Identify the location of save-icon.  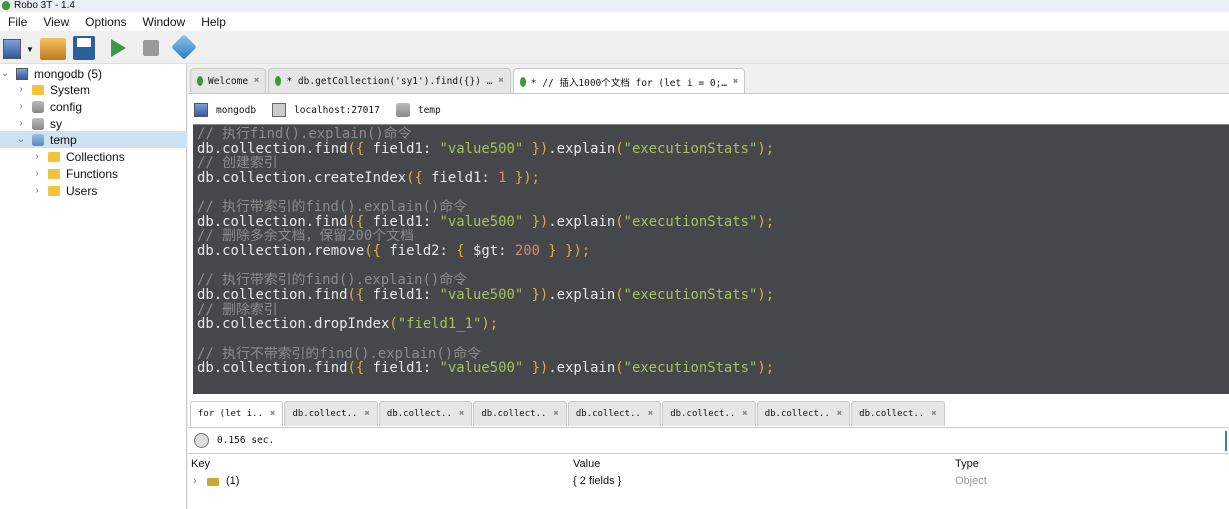
(84, 48).